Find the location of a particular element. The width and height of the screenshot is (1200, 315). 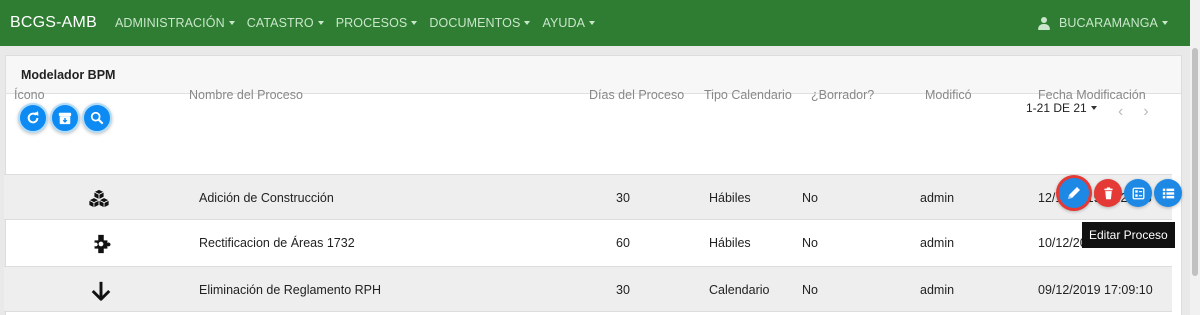

header-modifico: Modificó is located at coordinates (948, 95).